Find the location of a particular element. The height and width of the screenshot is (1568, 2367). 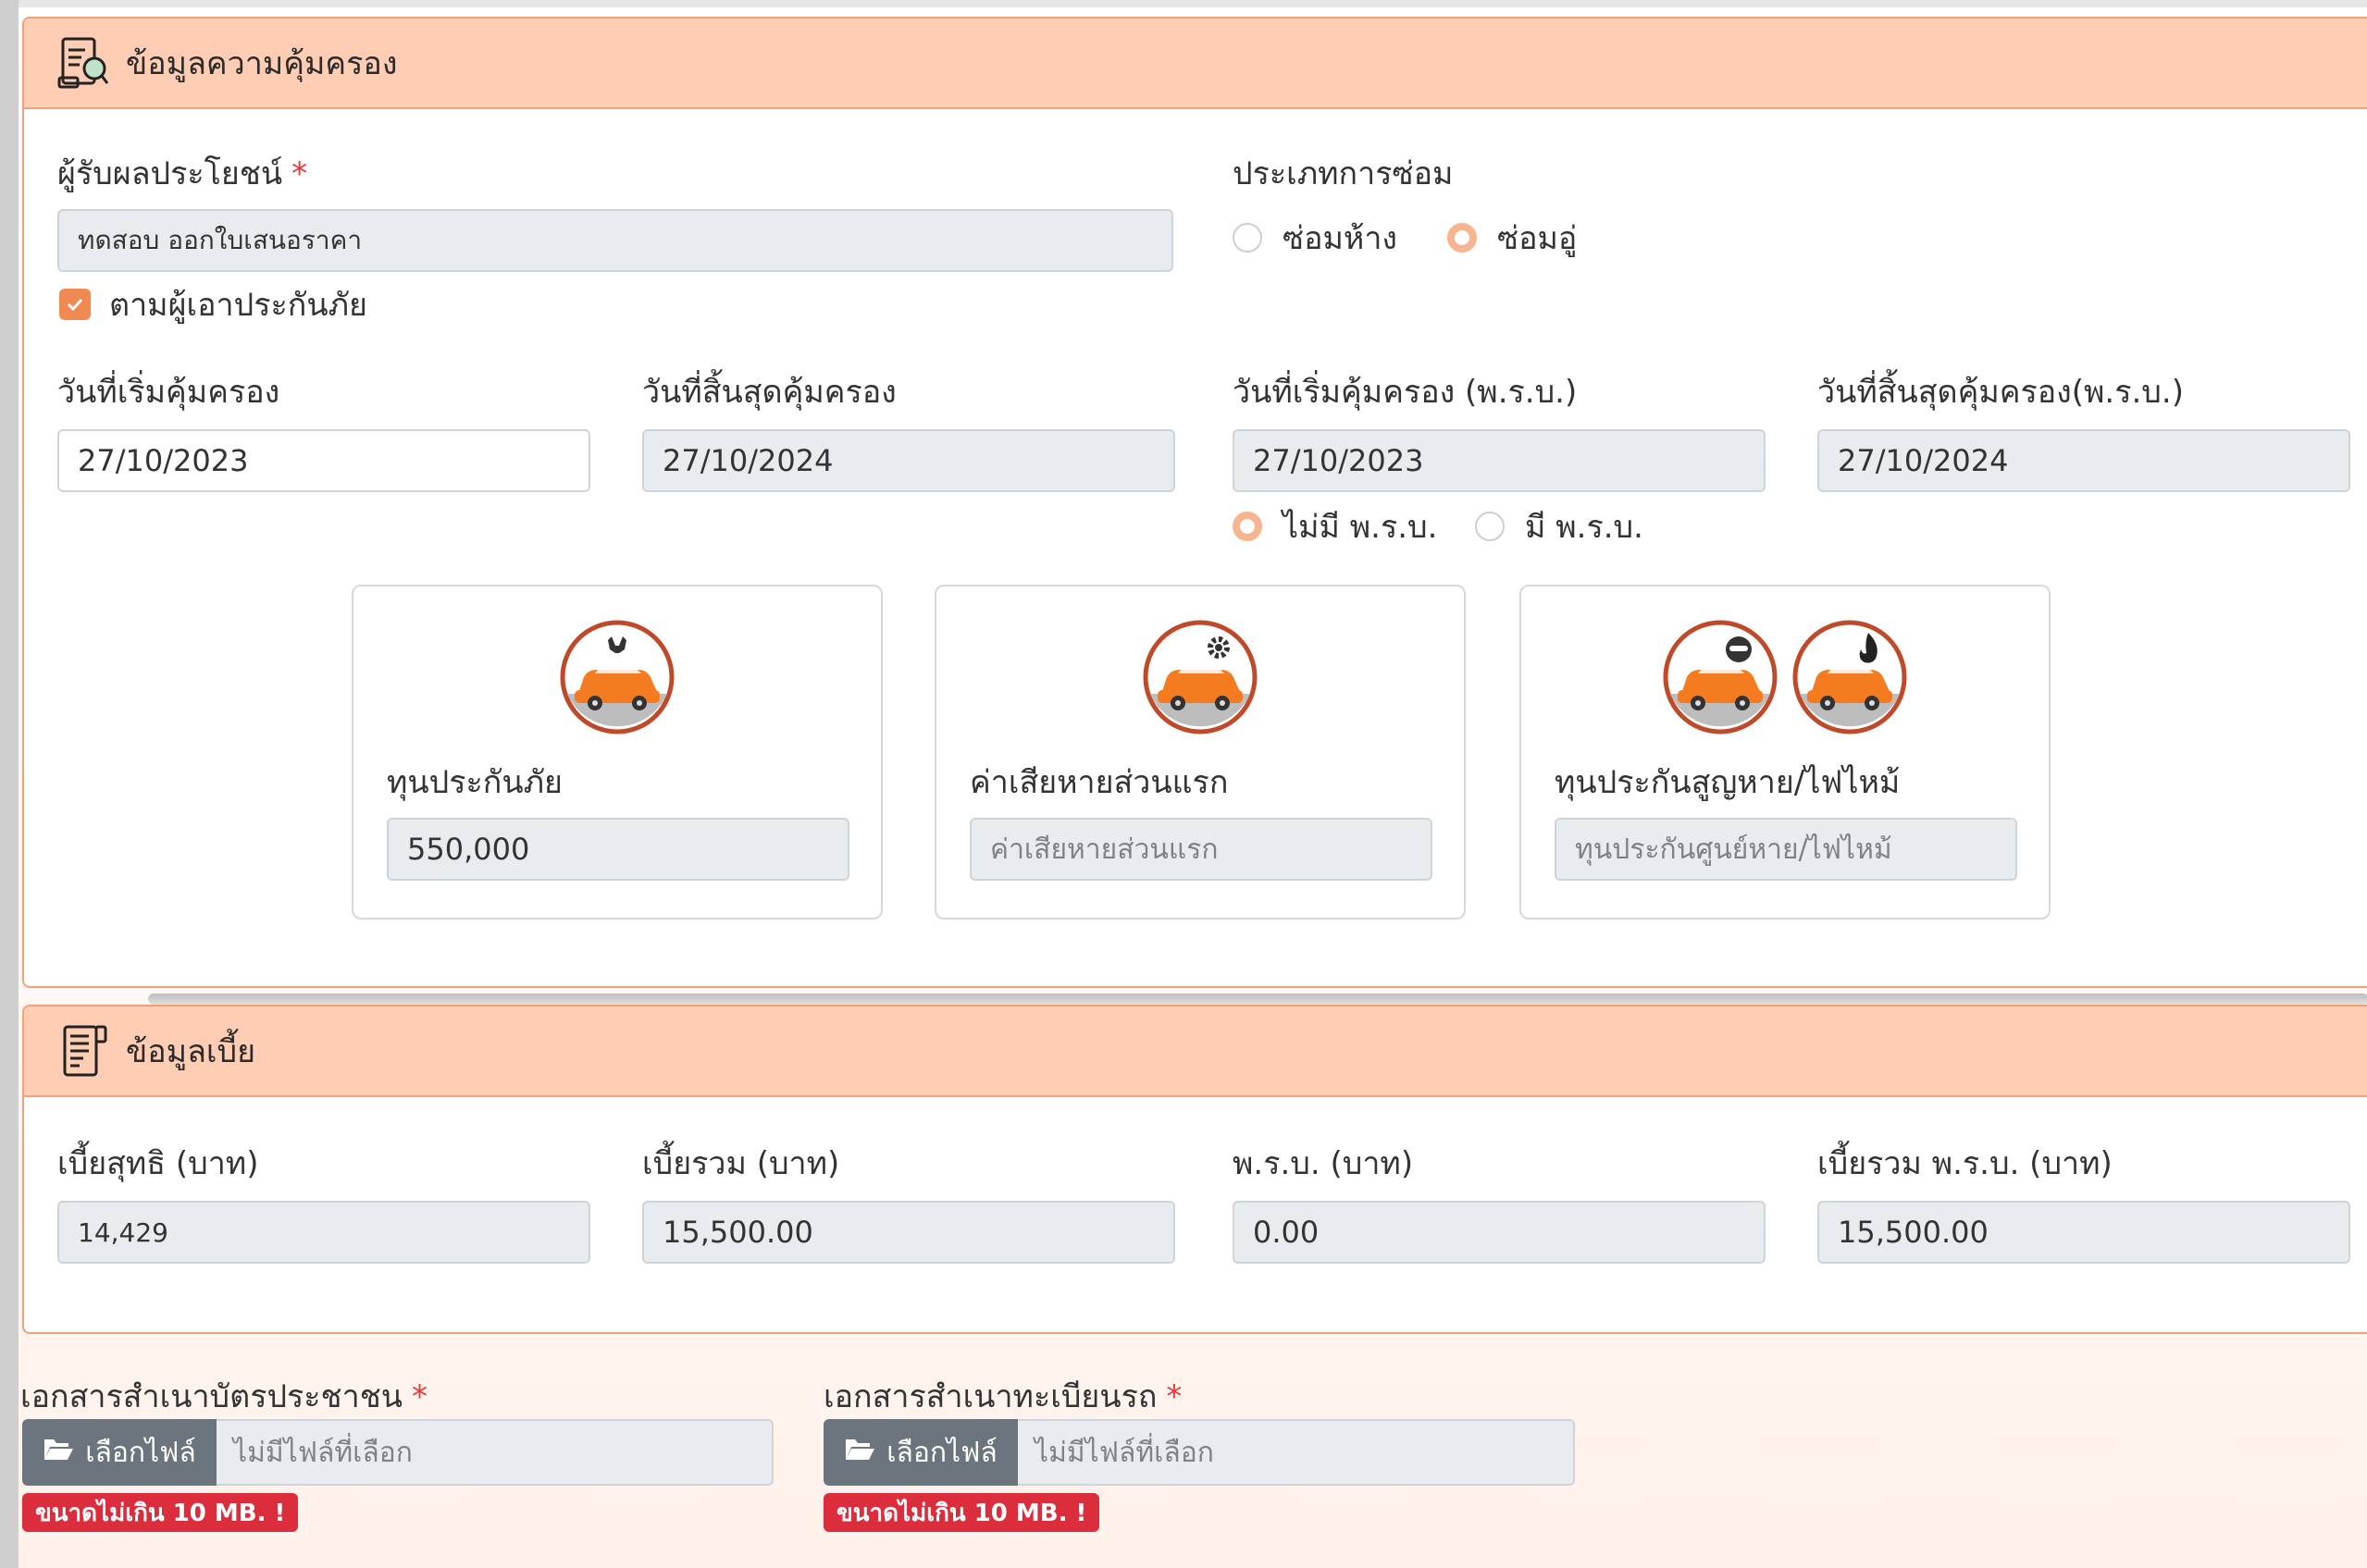

net-premium-field: 14,429 is located at coordinates (324, 1232).